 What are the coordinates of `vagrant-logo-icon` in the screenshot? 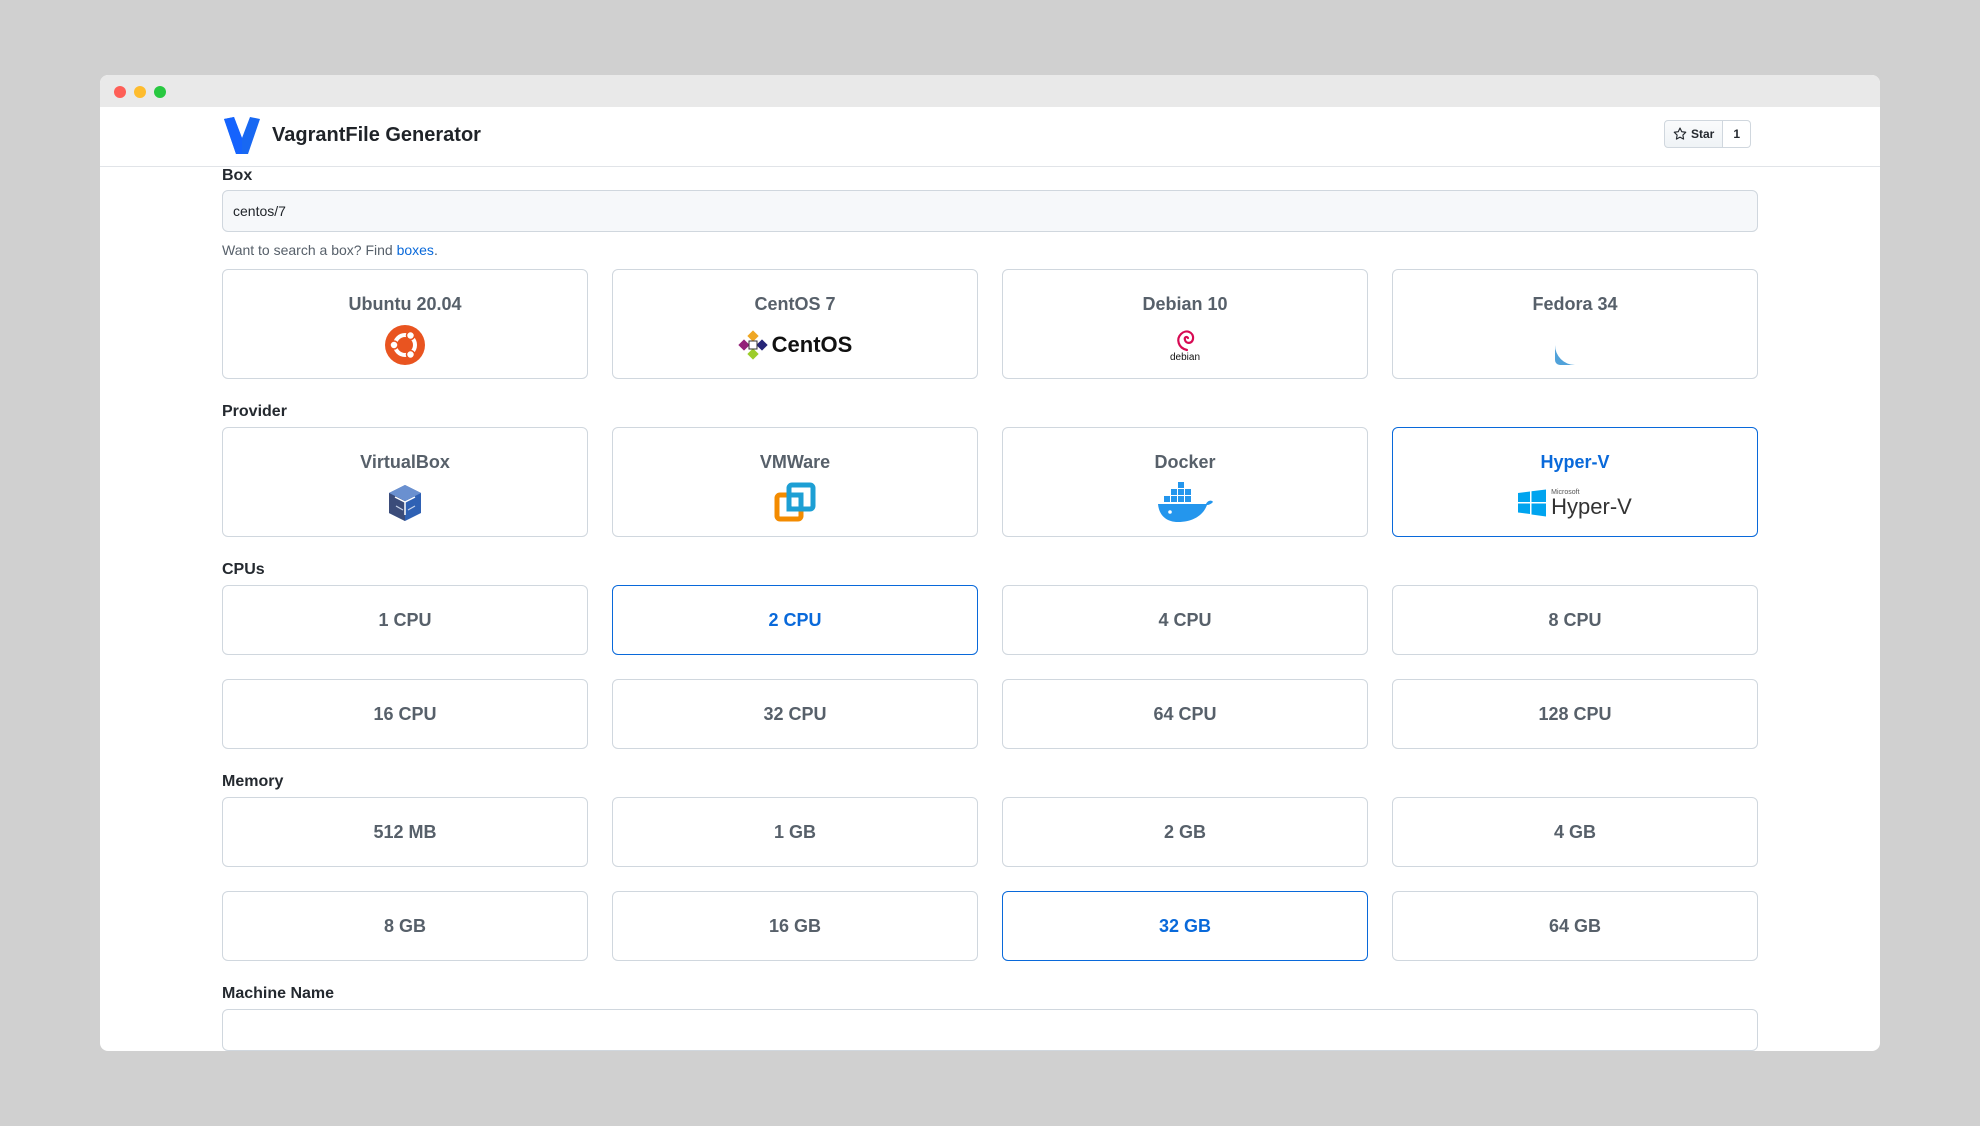 It's located at (242, 135).